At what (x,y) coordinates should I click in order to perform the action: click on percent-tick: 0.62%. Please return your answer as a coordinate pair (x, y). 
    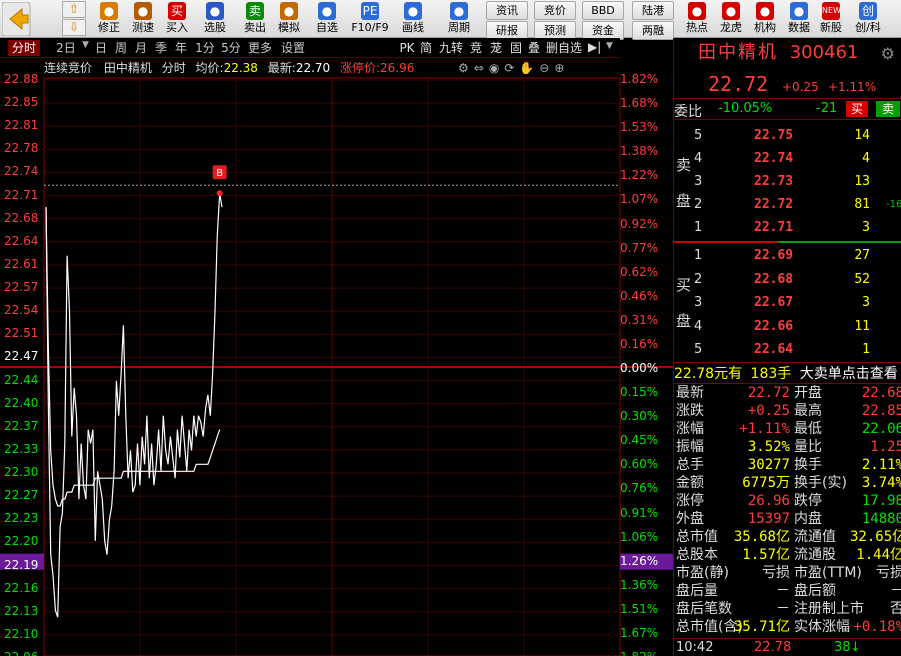
    Looking at the image, I should click on (639, 271).